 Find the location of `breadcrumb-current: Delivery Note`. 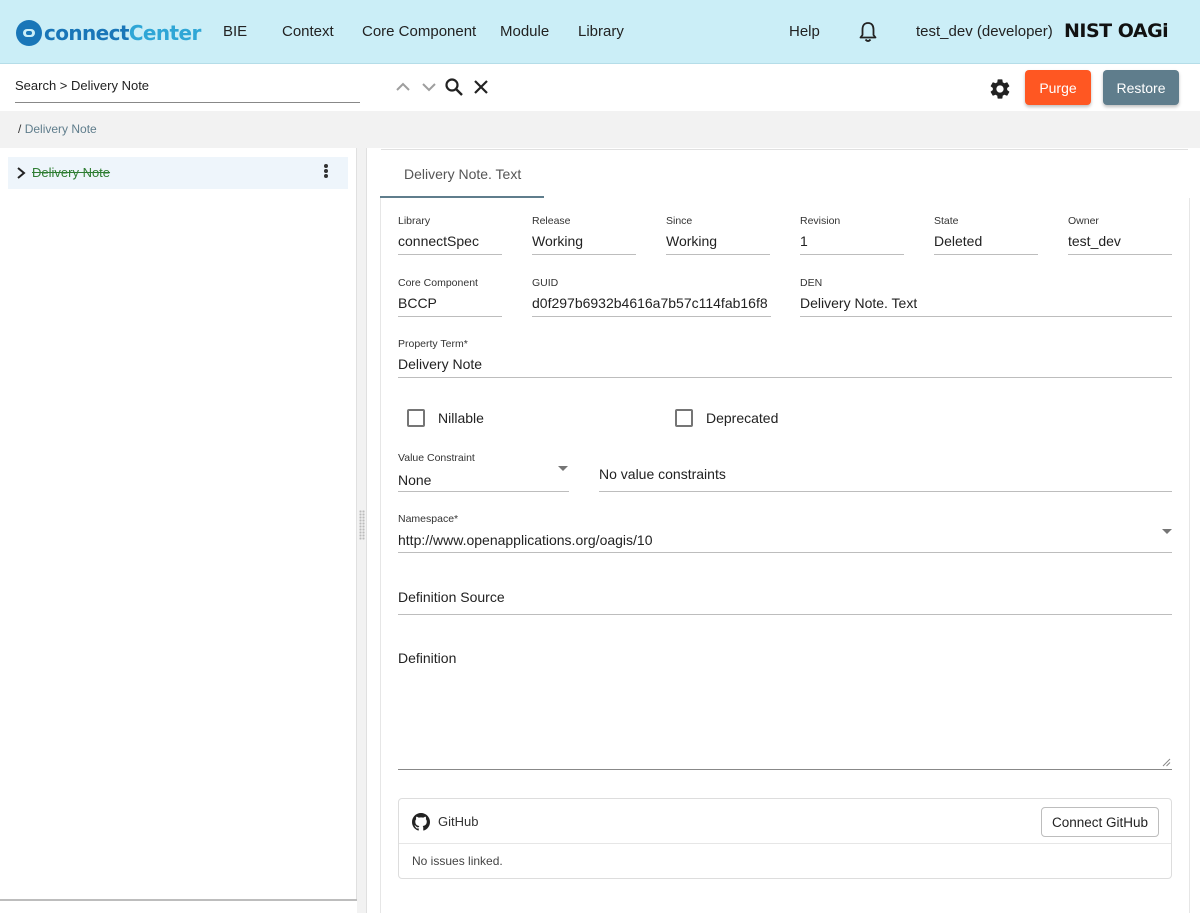

breadcrumb-current: Delivery Note is located at coordinates (61, 129).